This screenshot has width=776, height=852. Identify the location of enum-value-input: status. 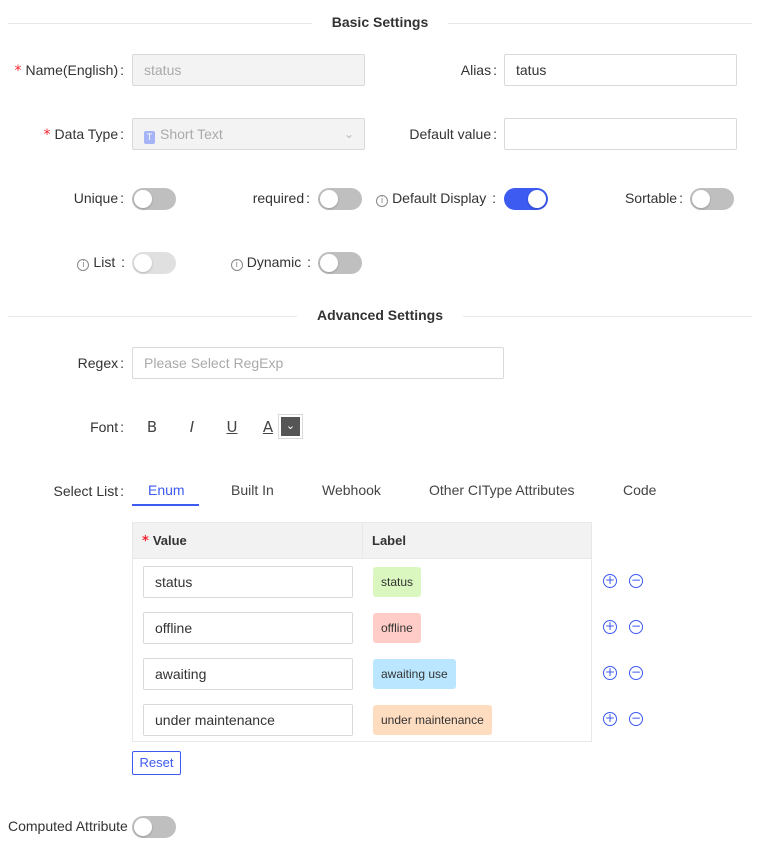
(248, 582).